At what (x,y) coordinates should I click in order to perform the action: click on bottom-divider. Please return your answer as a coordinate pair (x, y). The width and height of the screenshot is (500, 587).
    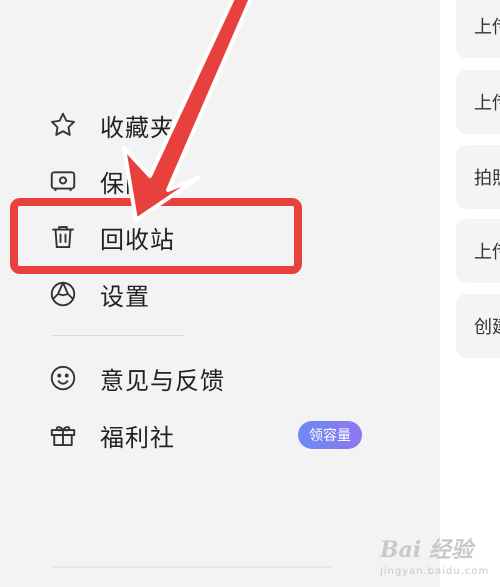
    Looking at the image, I should click on (192, 567).